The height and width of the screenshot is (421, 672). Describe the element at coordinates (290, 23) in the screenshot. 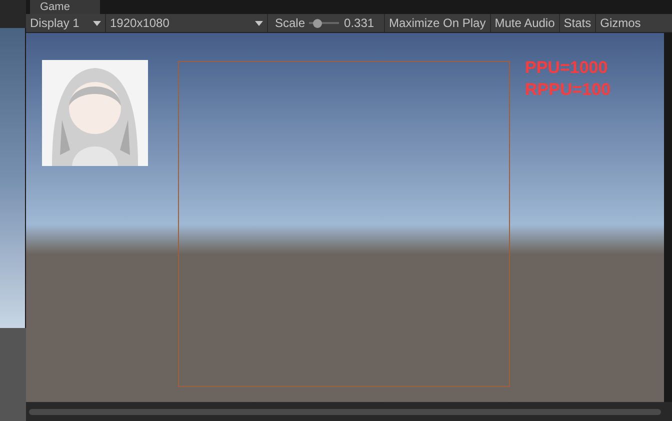

I see `scale-label: Scale` at that location.